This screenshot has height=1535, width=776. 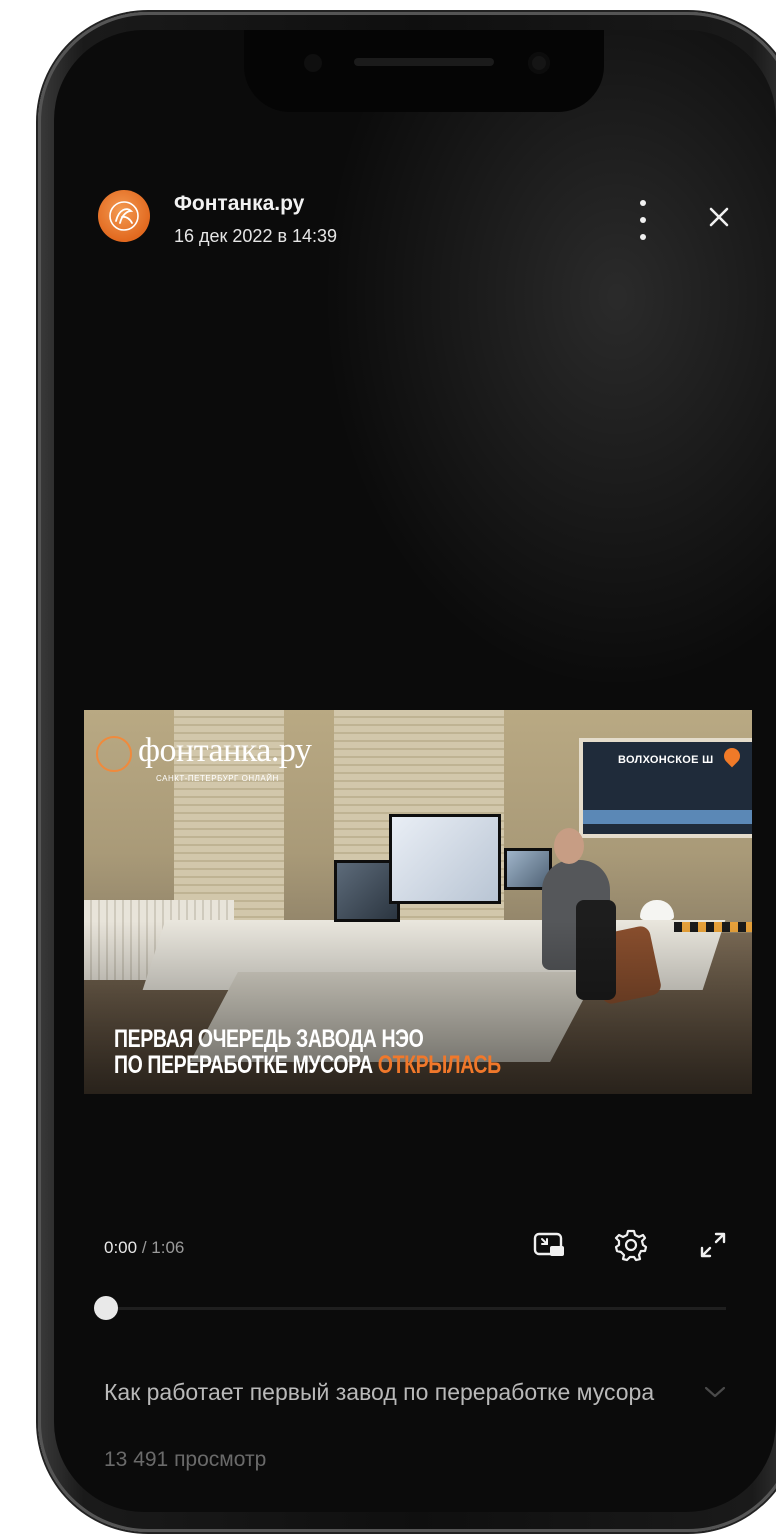 I want to click on fullscreen-expand-icon, so click(x=713, y=1245).